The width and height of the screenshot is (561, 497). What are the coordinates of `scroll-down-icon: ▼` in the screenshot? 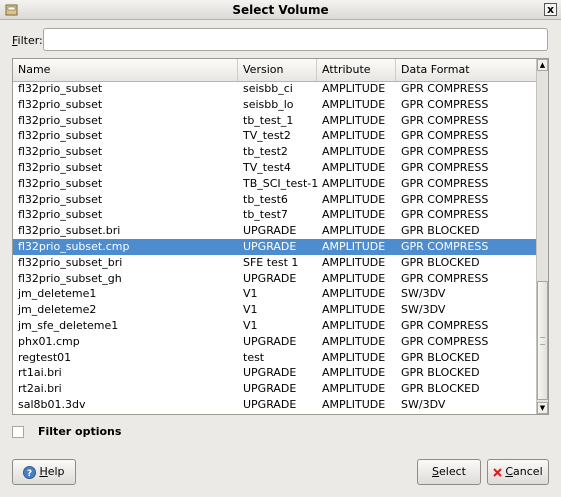 It's located at (542, 408).